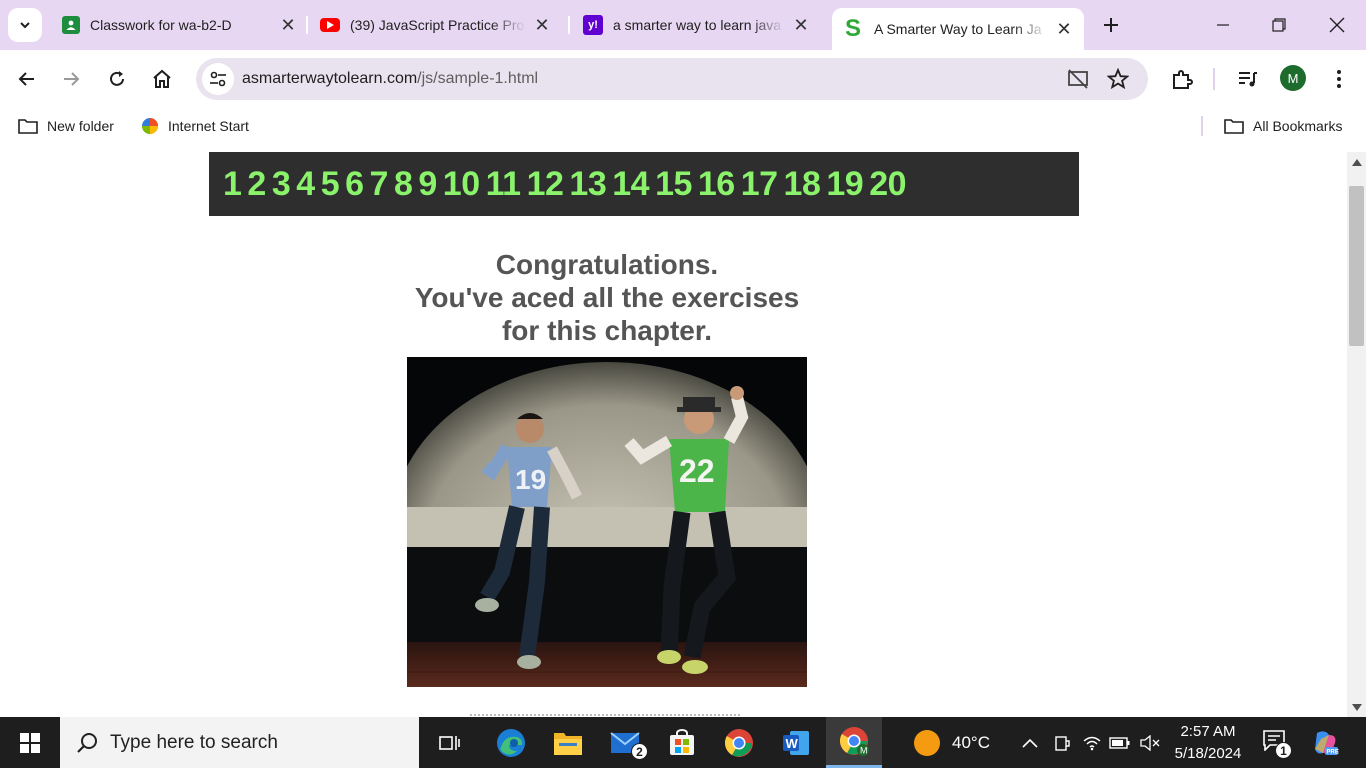 The image size is (1366, 768). What do you see at coordinates (1279, 25) in the screenshot?
I see `restore-button` at bounding box center [1279, 25].